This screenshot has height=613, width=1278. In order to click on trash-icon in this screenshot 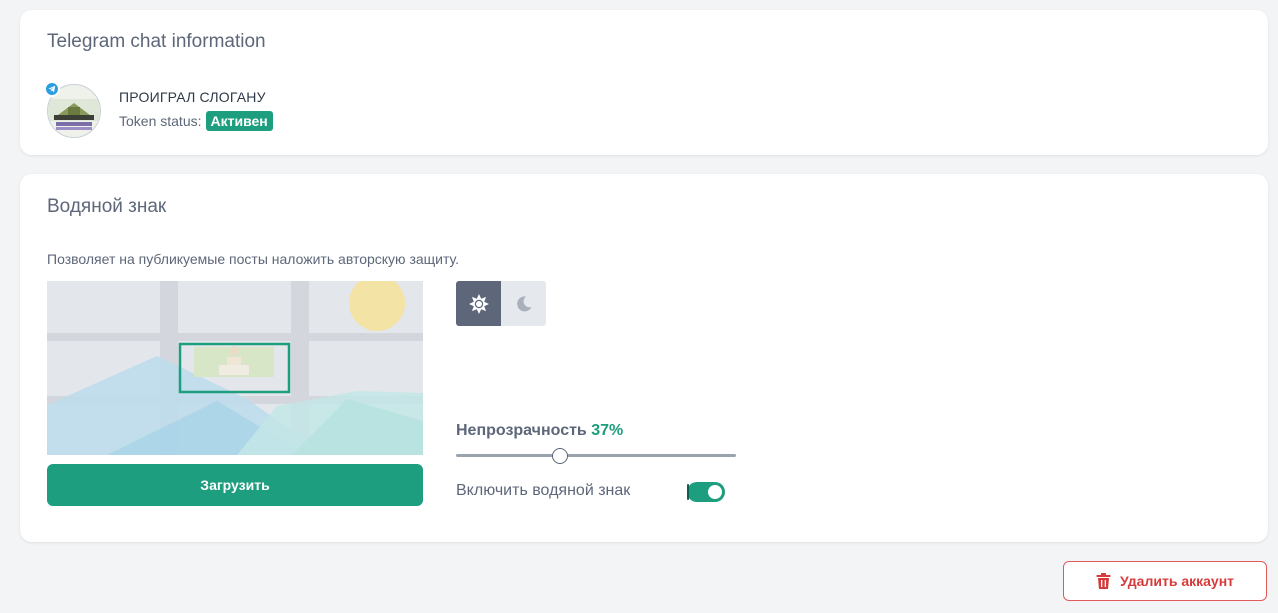, I will do `click(1103, 581)`.